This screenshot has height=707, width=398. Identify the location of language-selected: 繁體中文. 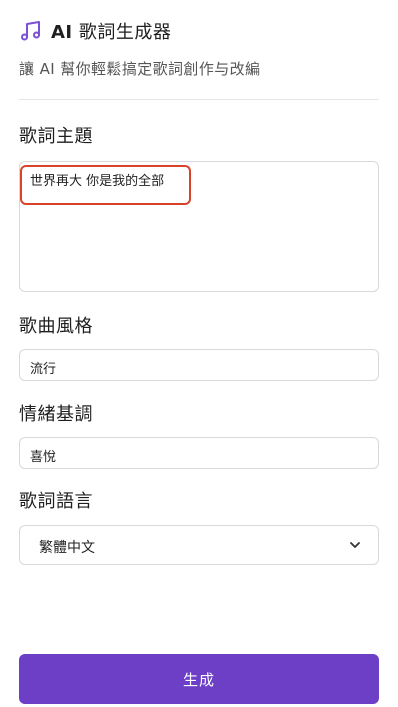
(67, 548).